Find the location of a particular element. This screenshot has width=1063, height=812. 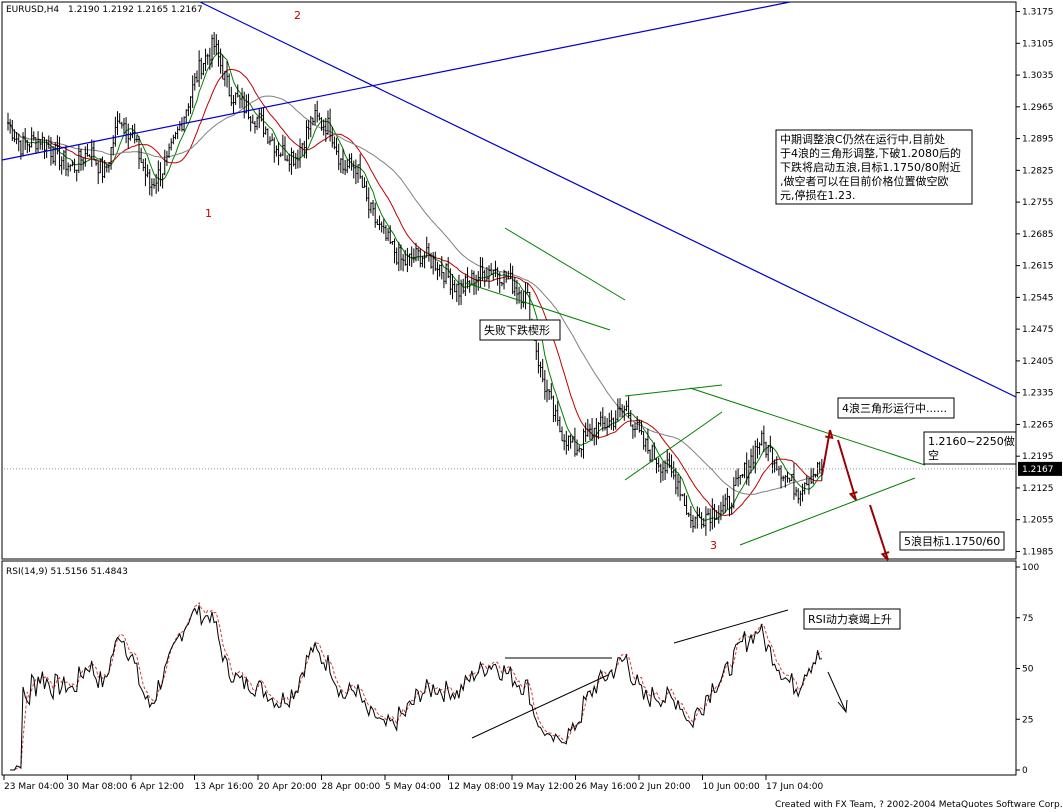

ohlc-values: 1.2190 1.2192 1.2165 1.2167 is located at coordinates (135, 10).